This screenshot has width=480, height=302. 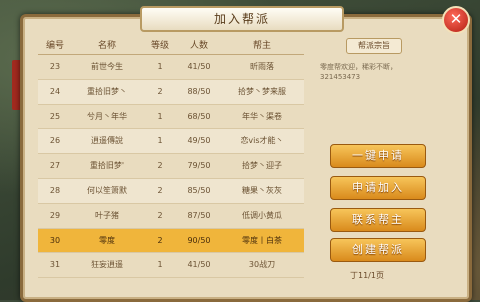 I want to click on cell-name: 重拾旧梦丶, so click(x=107, y=91).